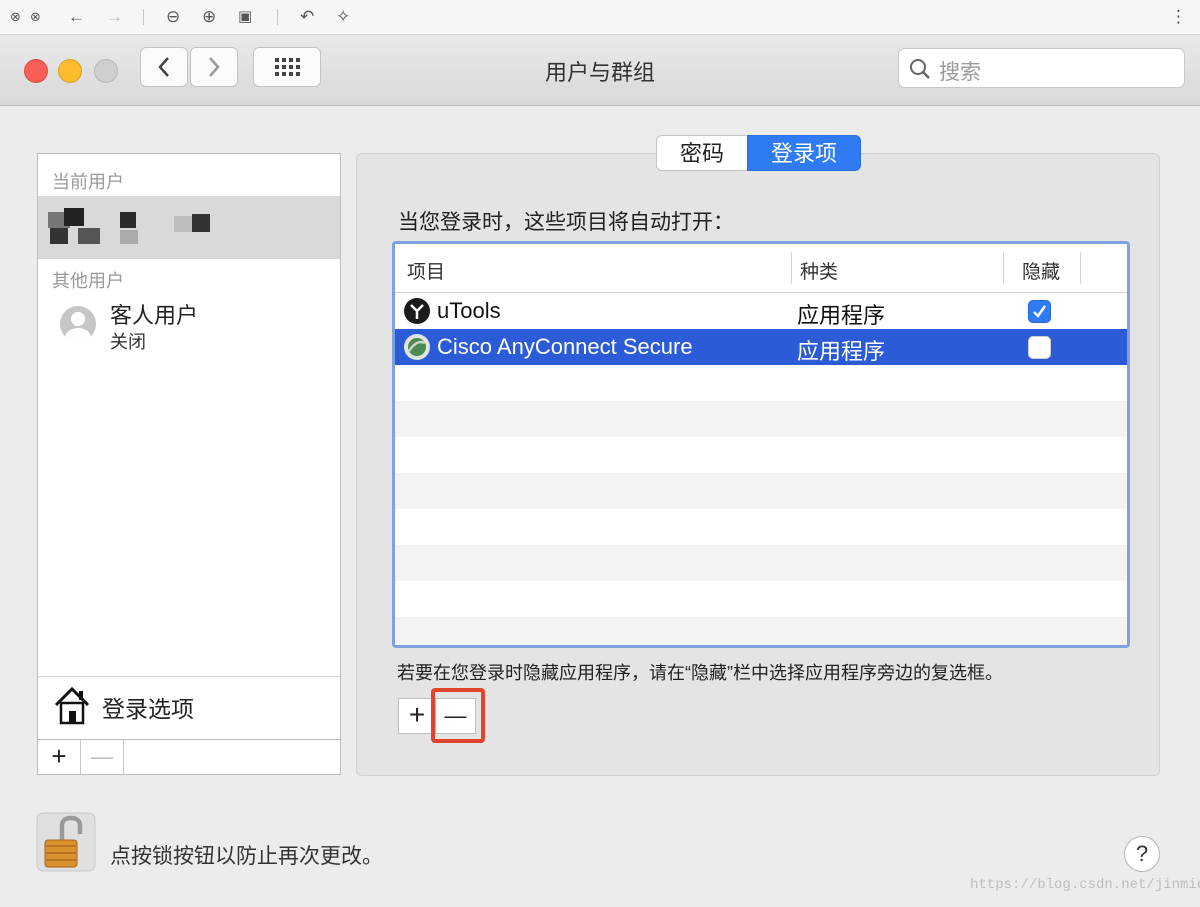 This screenshot has height=907, width=1200. I want to click on grid-icon, so click(287, 67).